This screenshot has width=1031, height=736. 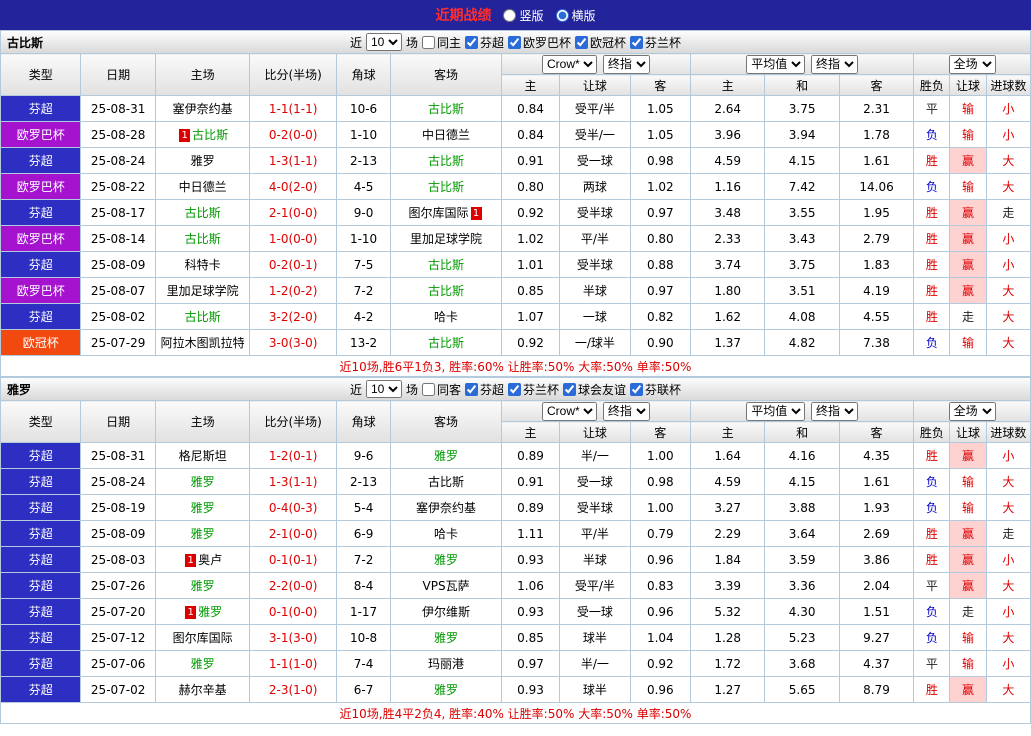 I want to click on league-filter: 欧冠杯, so click(x=600, y=42).